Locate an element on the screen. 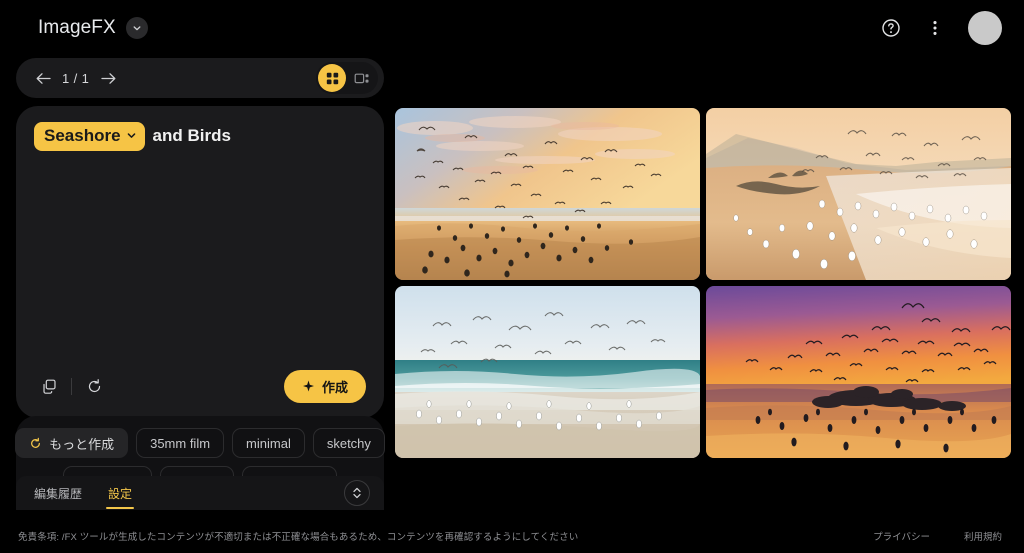  privacy-link: プライバシー is located at coordinates (901, 536).